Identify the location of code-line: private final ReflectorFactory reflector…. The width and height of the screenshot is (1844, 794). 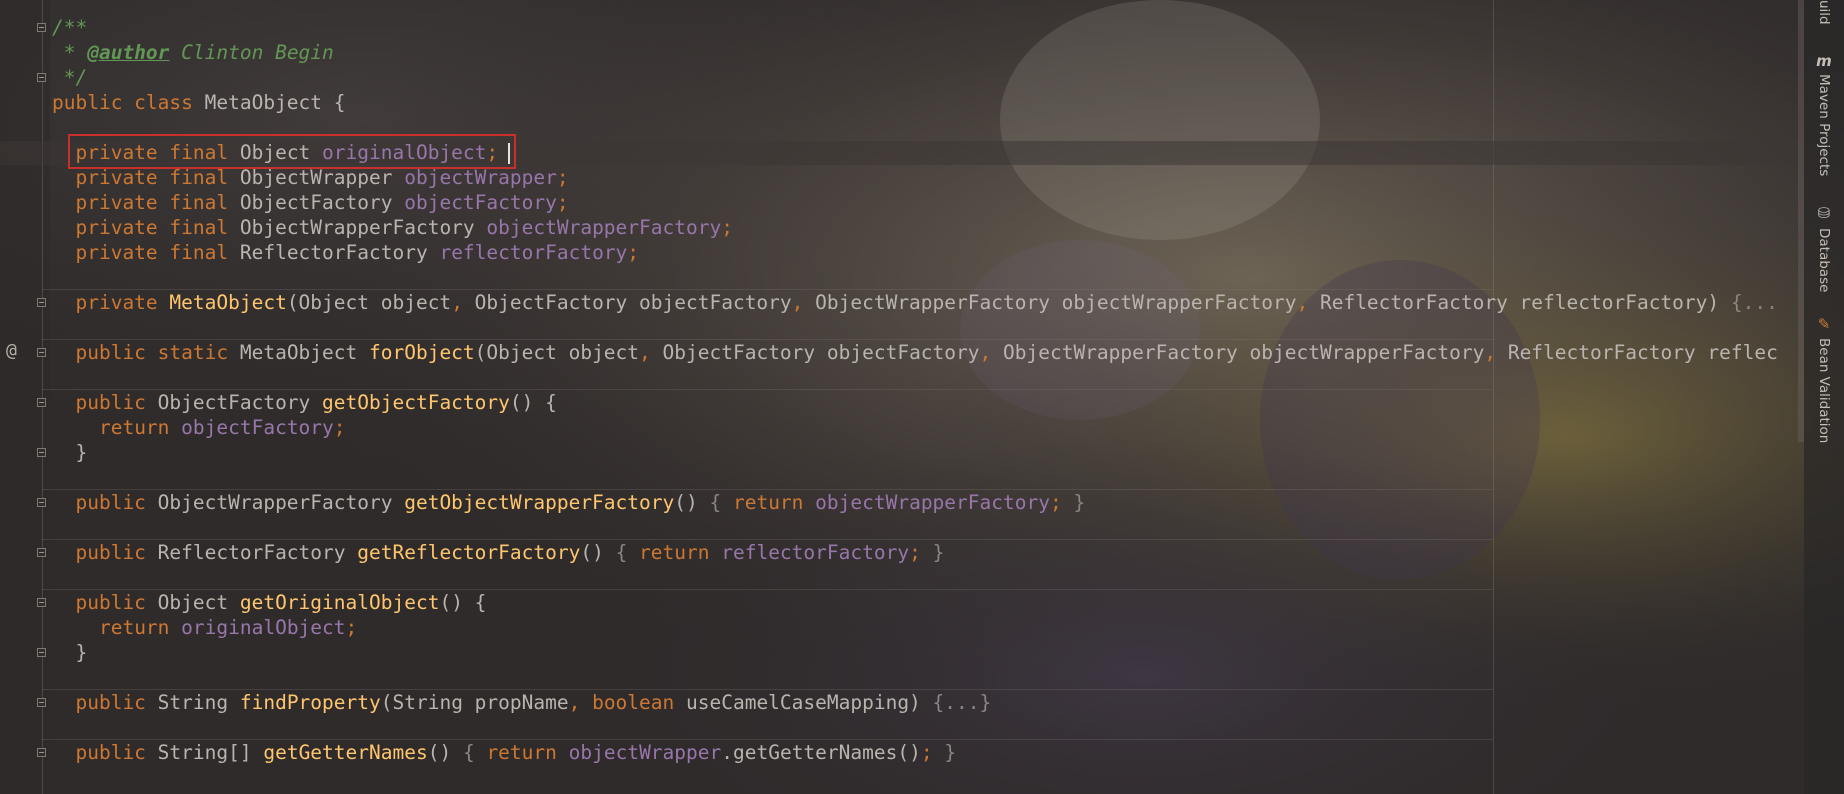
(345, 252).